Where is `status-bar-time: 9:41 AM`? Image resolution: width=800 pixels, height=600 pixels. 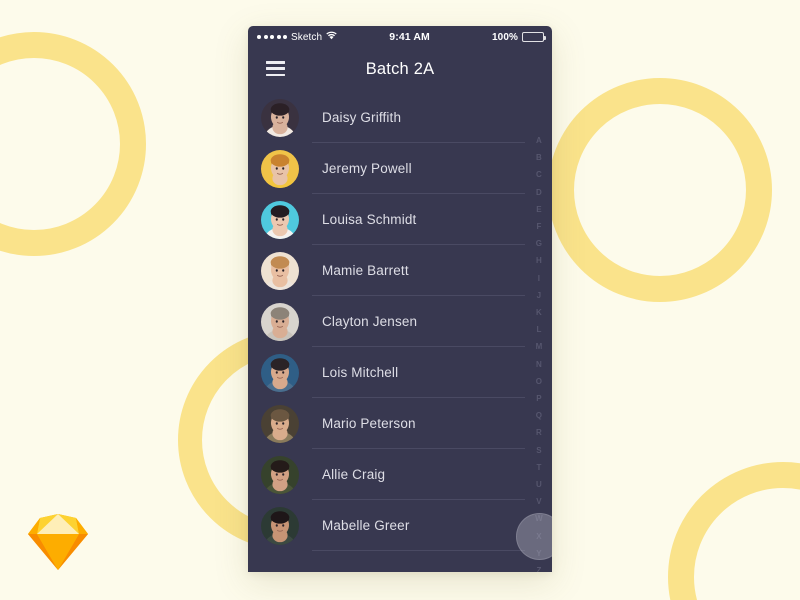 status-bar-time: 9:41 AM is located at coordinates (409, 37).